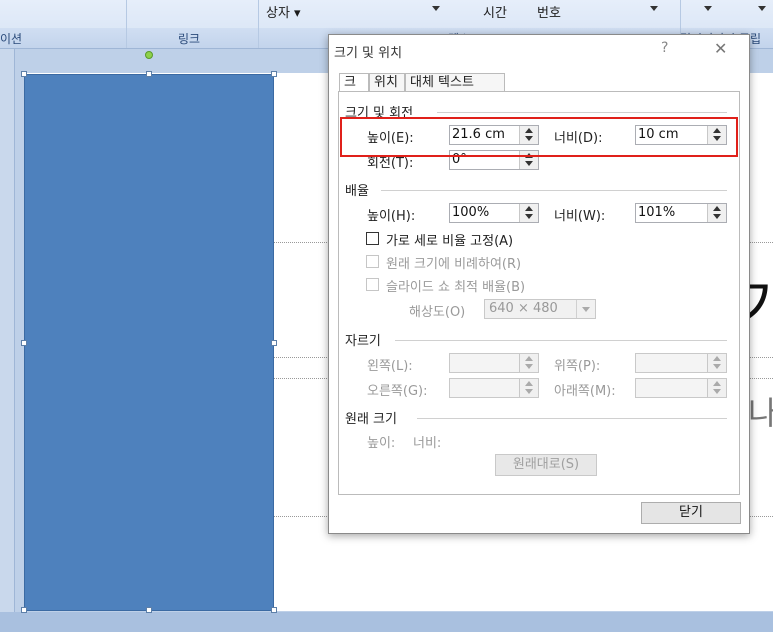  Describe the element at coordinates (681, 363) in the screenshot. I see `crop-top-spinner` at that location.